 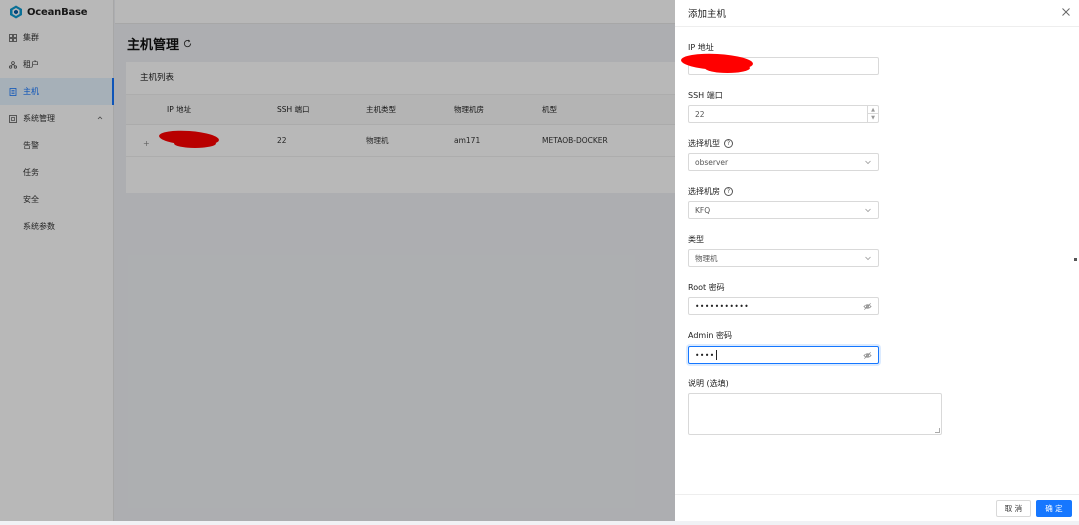 What do you see at coordinates (708, 383) in the screenshot?
I see `description-label: 说明 (选填)` at bounding box center [708, 383].